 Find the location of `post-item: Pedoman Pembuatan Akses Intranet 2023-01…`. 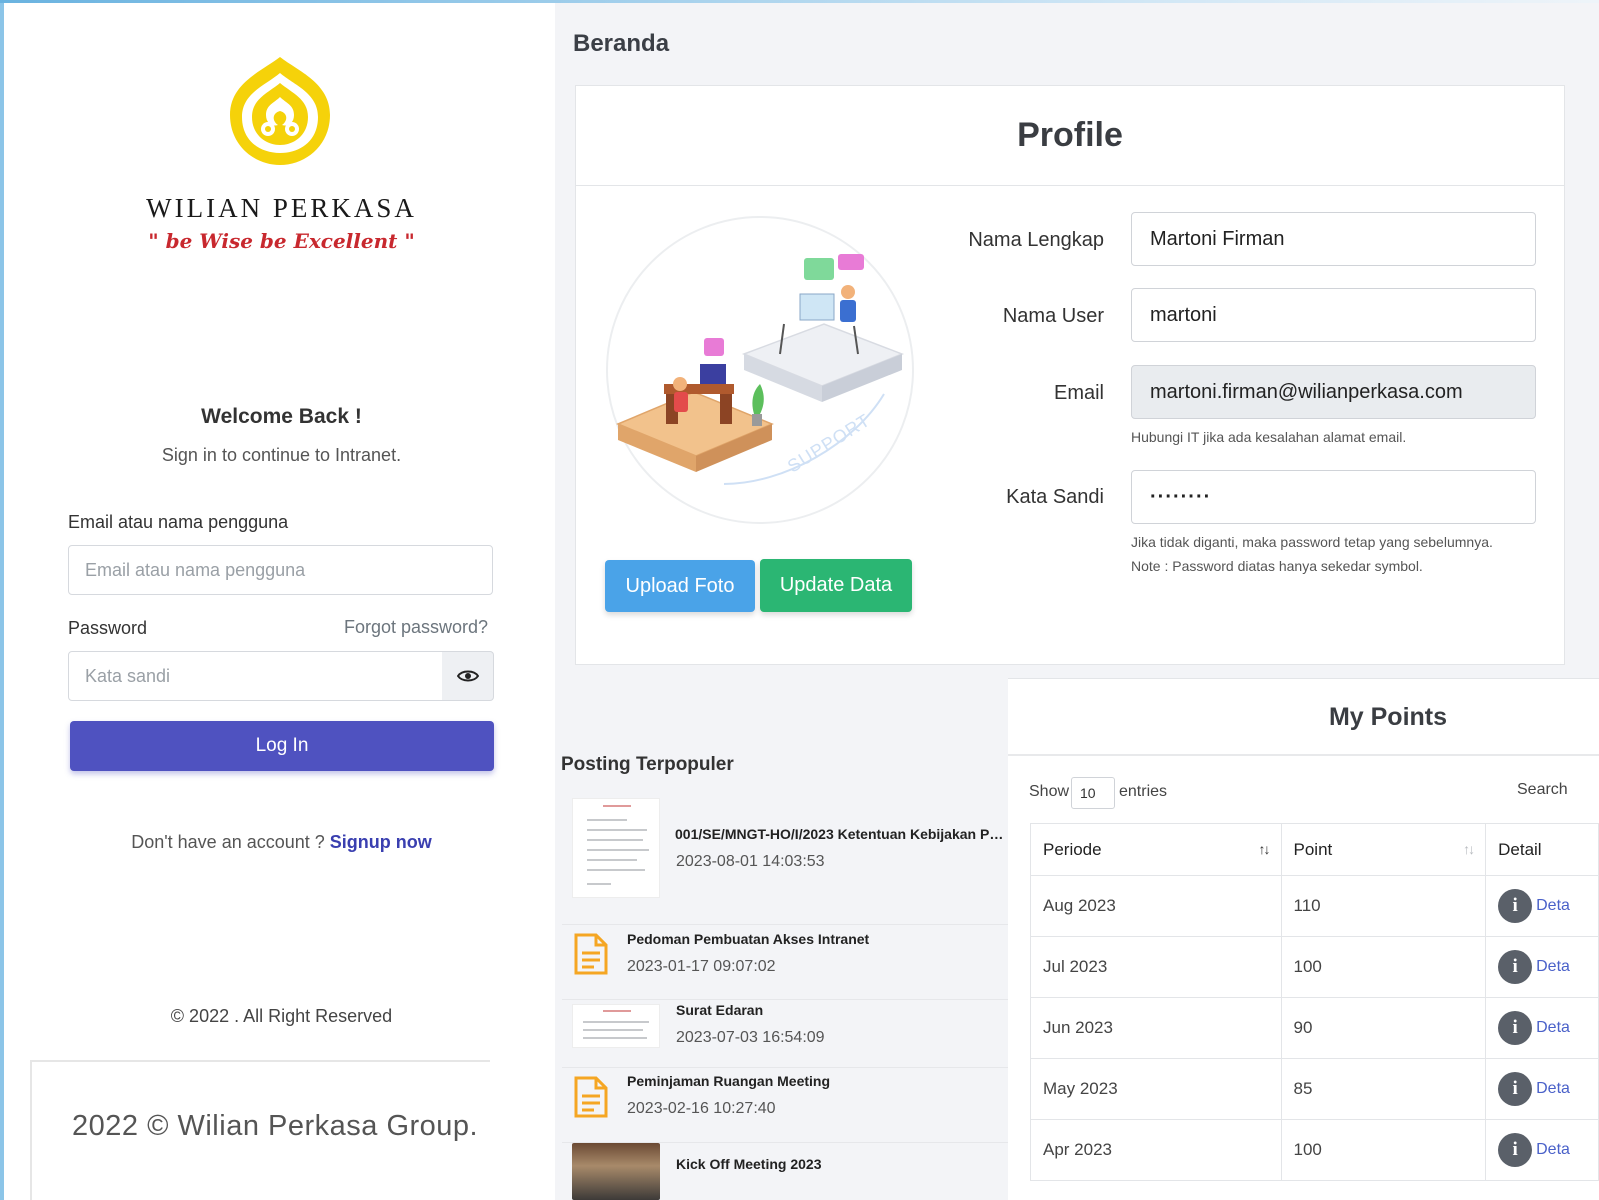

post-item: Pedoman Pembuatan Akses Intranet 2023-01… is located at coordinates (786, 962).